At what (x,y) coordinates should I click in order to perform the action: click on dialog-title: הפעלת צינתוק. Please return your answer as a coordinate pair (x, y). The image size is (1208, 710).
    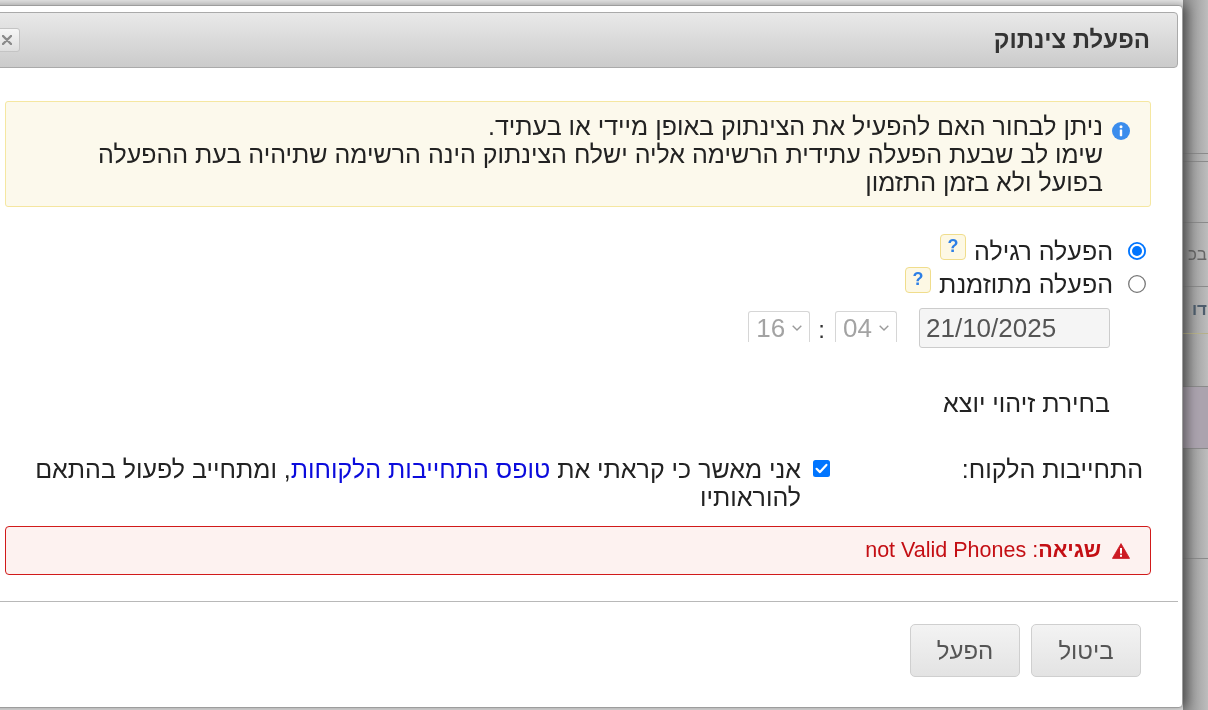
    Looking at the image, I should click on (1071, 40).